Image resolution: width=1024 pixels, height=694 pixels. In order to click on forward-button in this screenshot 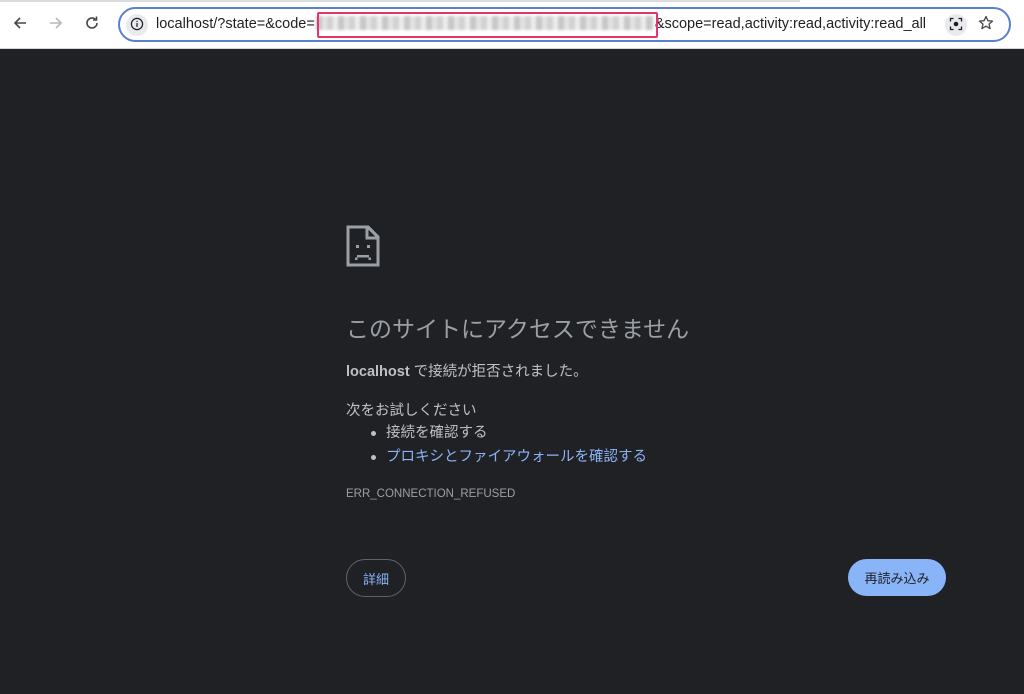, I will do `click(56, 23)`.